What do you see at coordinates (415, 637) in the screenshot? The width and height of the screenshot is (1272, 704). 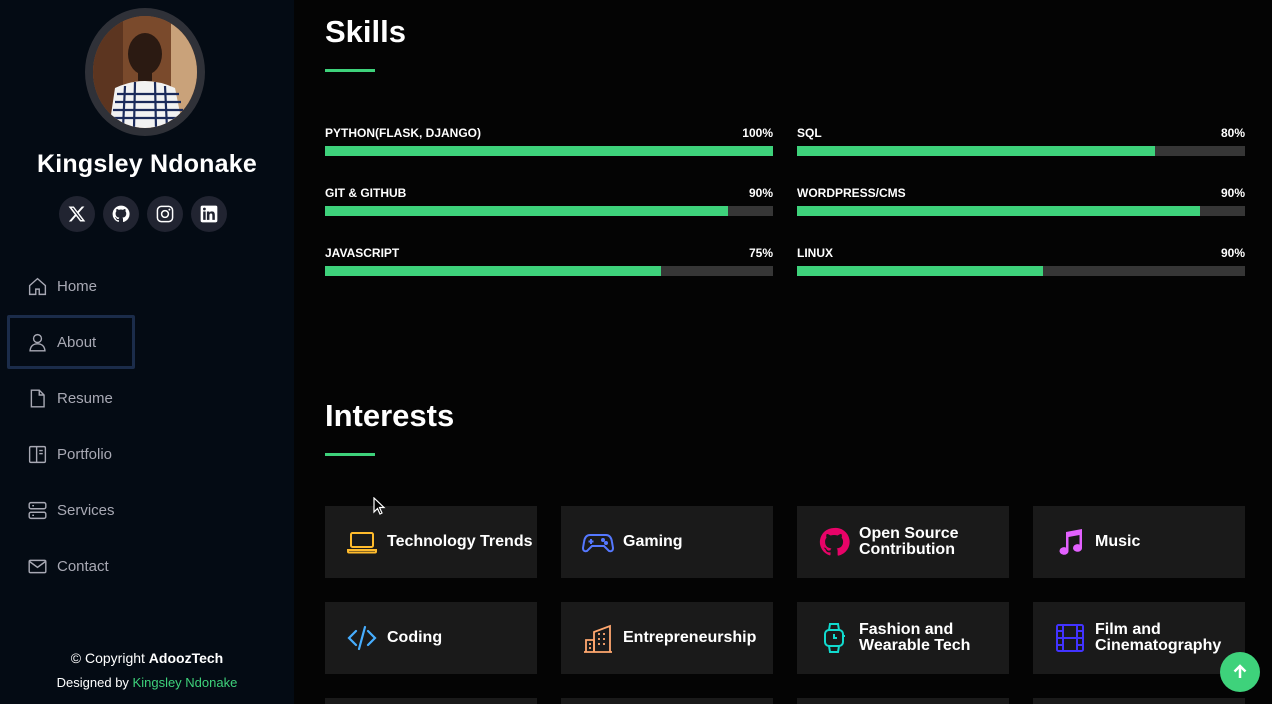 I see `interest-label: Coding` at bounding box center [415, 637].